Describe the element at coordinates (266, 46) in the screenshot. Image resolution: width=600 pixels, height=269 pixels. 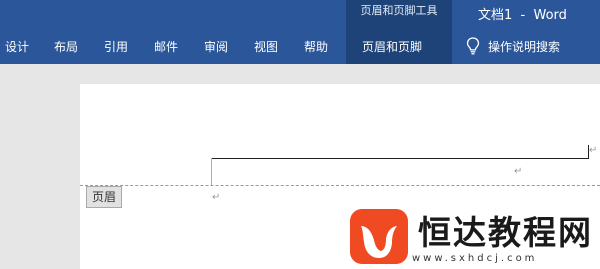
I see `tab-view: 视图` at that location.